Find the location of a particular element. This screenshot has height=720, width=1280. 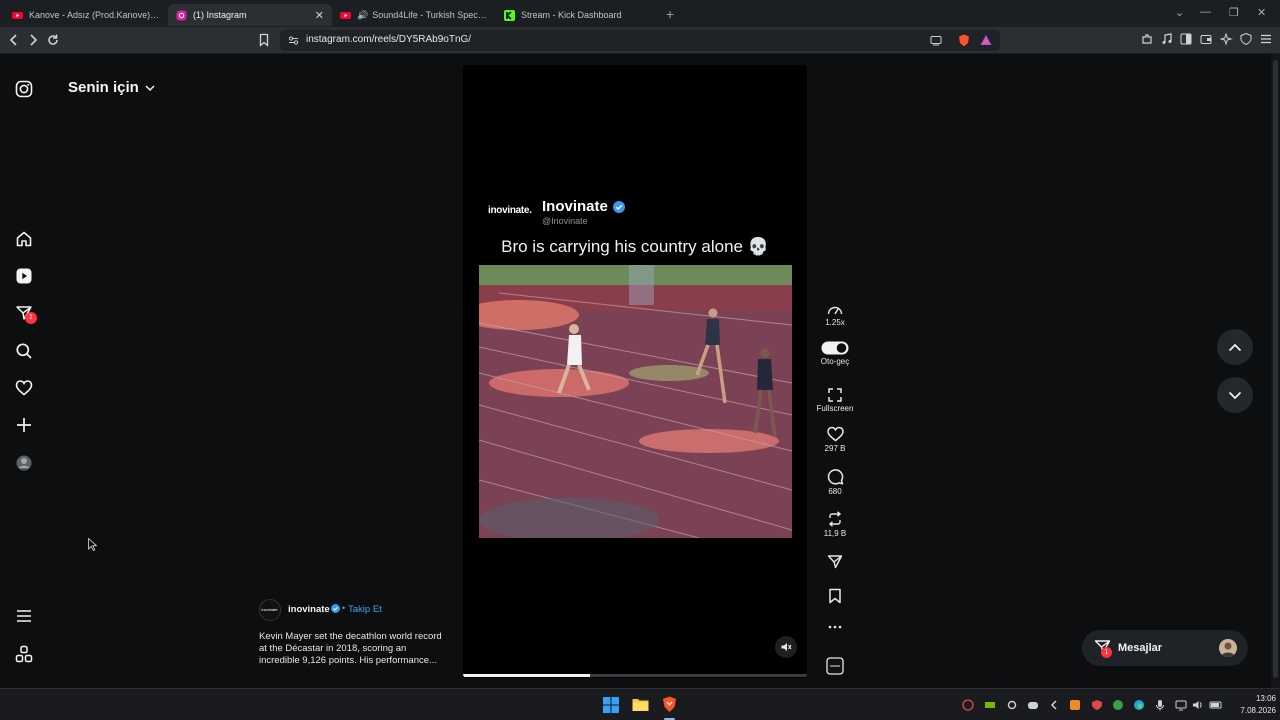

chevron-up-icon is located at coordinates (1235, 347).